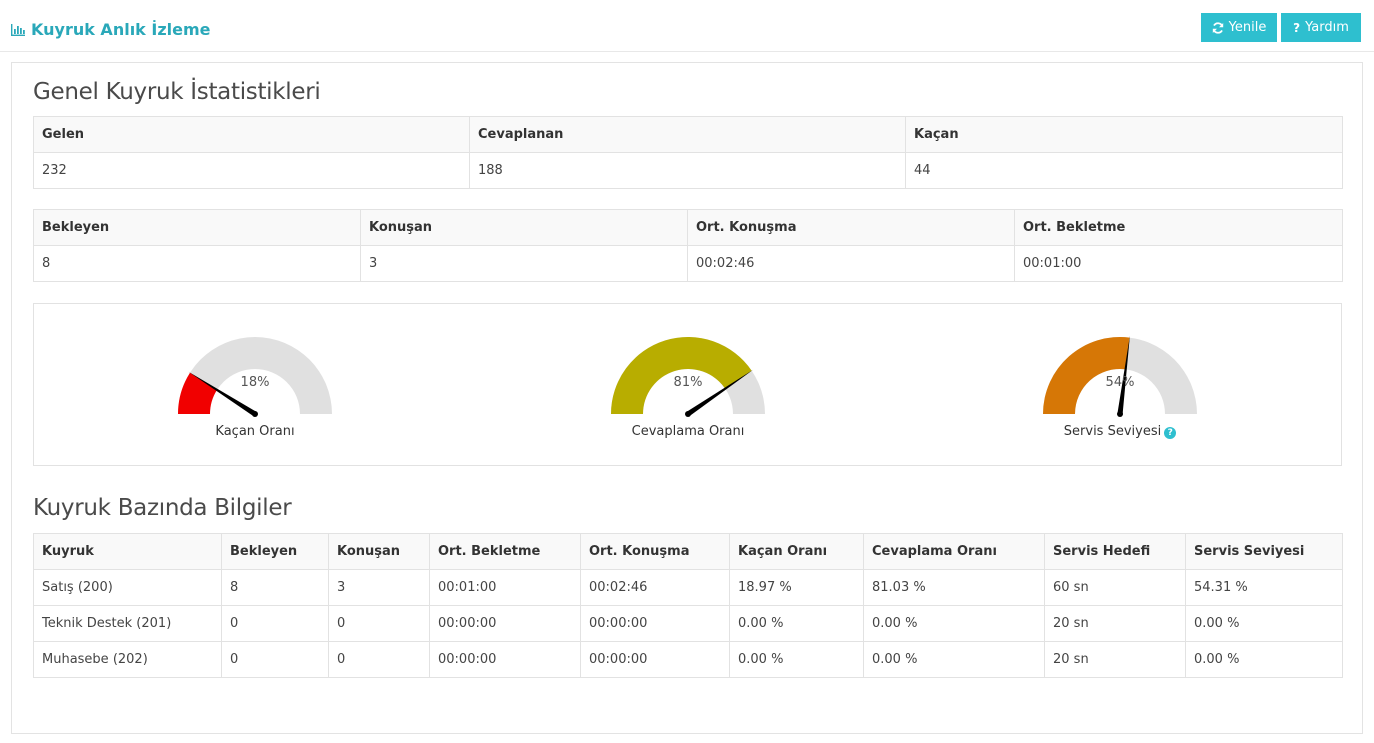  What do you see at coordinates (379, 551) in the screenshot?
I see `queue-header-cell: Konuşan` at bounding box center [379, 551].